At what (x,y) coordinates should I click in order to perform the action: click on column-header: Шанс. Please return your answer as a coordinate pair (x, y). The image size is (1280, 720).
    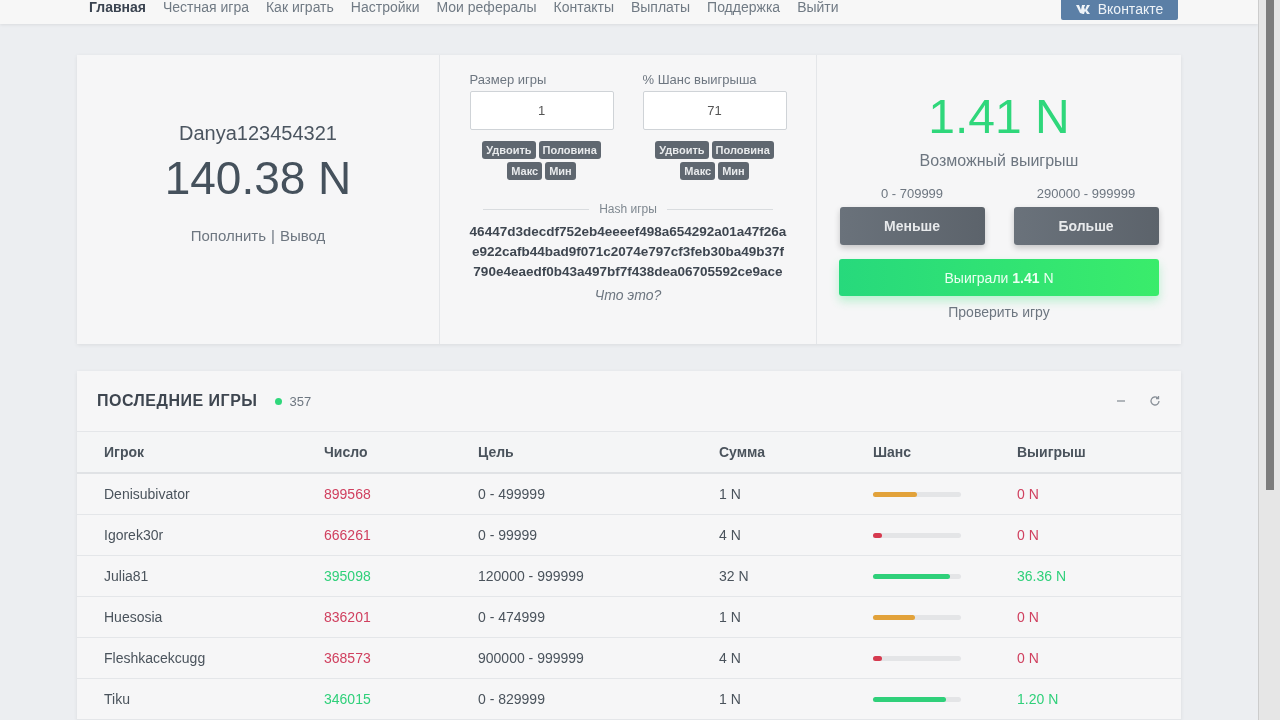
    Looking at the image, I should click on (893, 452).